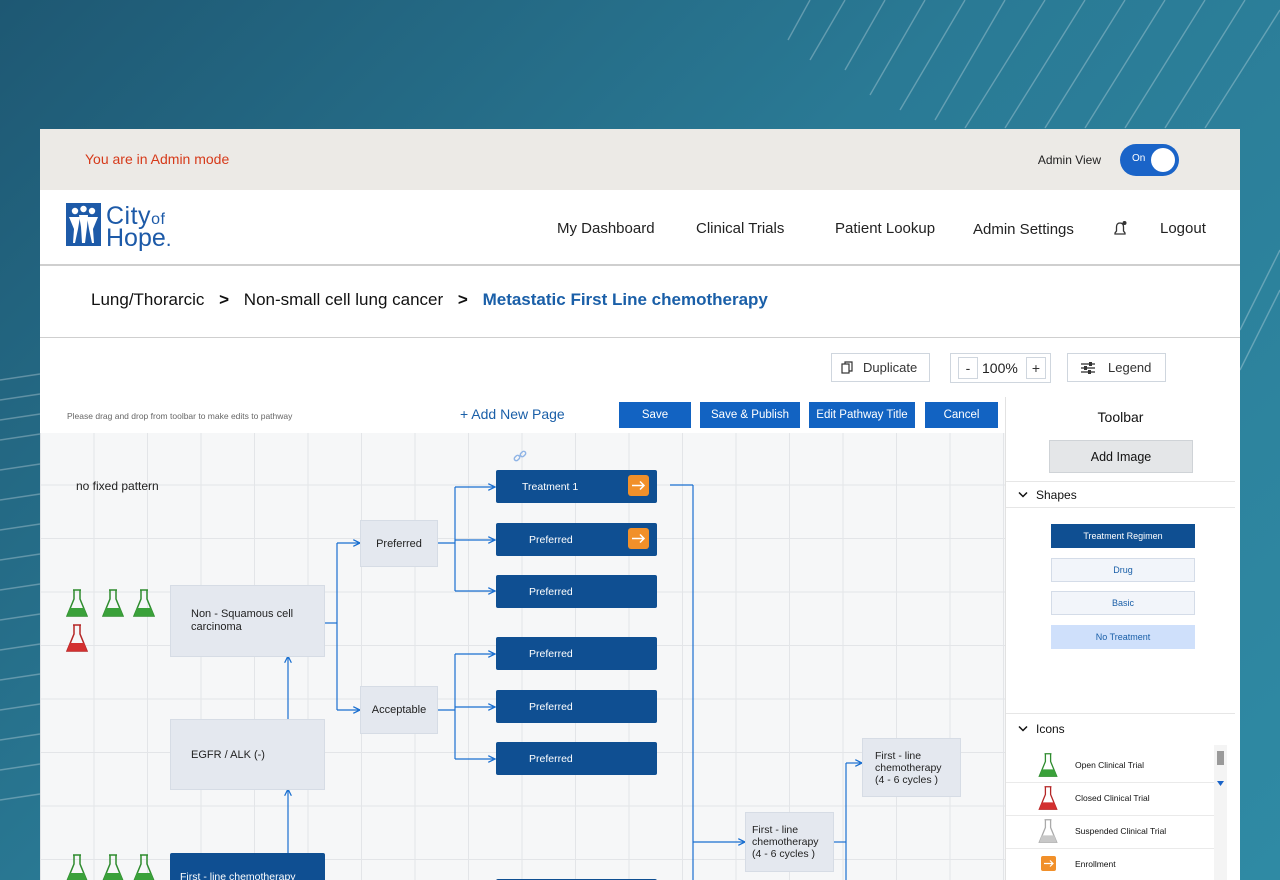 The width and height of the screenshot is (1280, 880). I want to click on sliders-icon, so click(1088, 367).